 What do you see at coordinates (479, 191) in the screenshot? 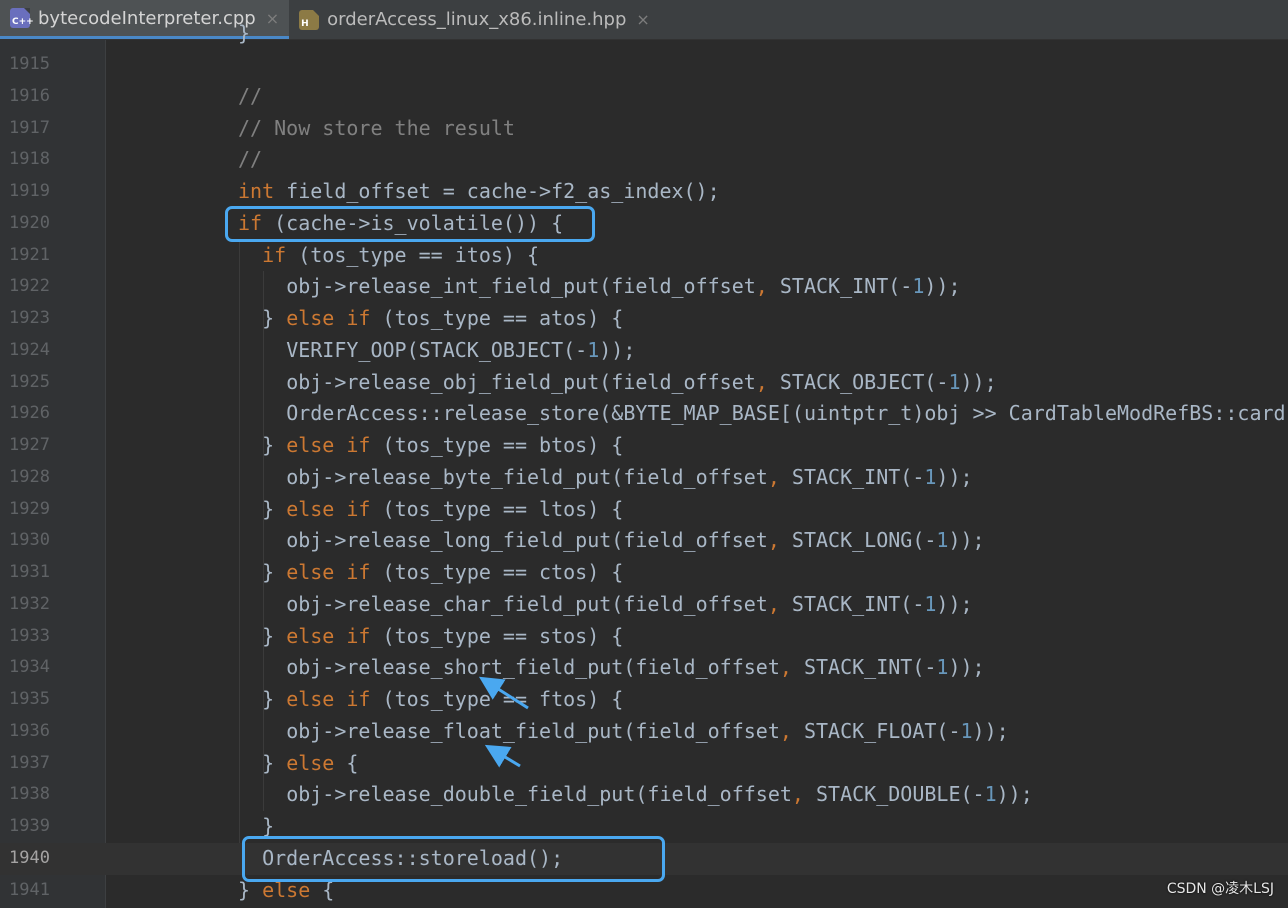
I see `code-text: int field_offset = cache->f2_as_index();` at bounding box center [479, 191].